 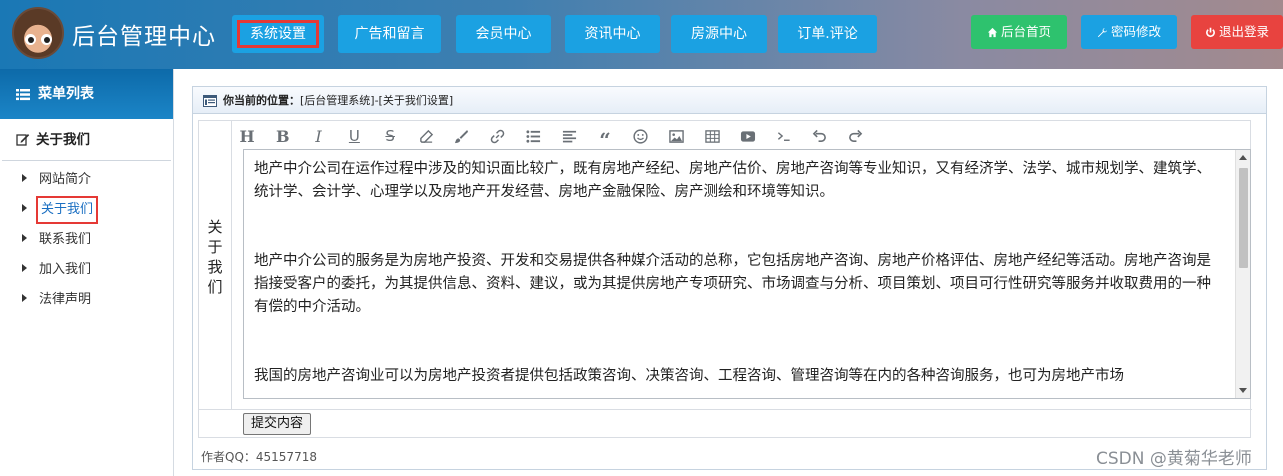 What do you see at coordinates (1102, 32) in the screenshot?
I see `wrench-icon` at bounding box center [1102, 32].